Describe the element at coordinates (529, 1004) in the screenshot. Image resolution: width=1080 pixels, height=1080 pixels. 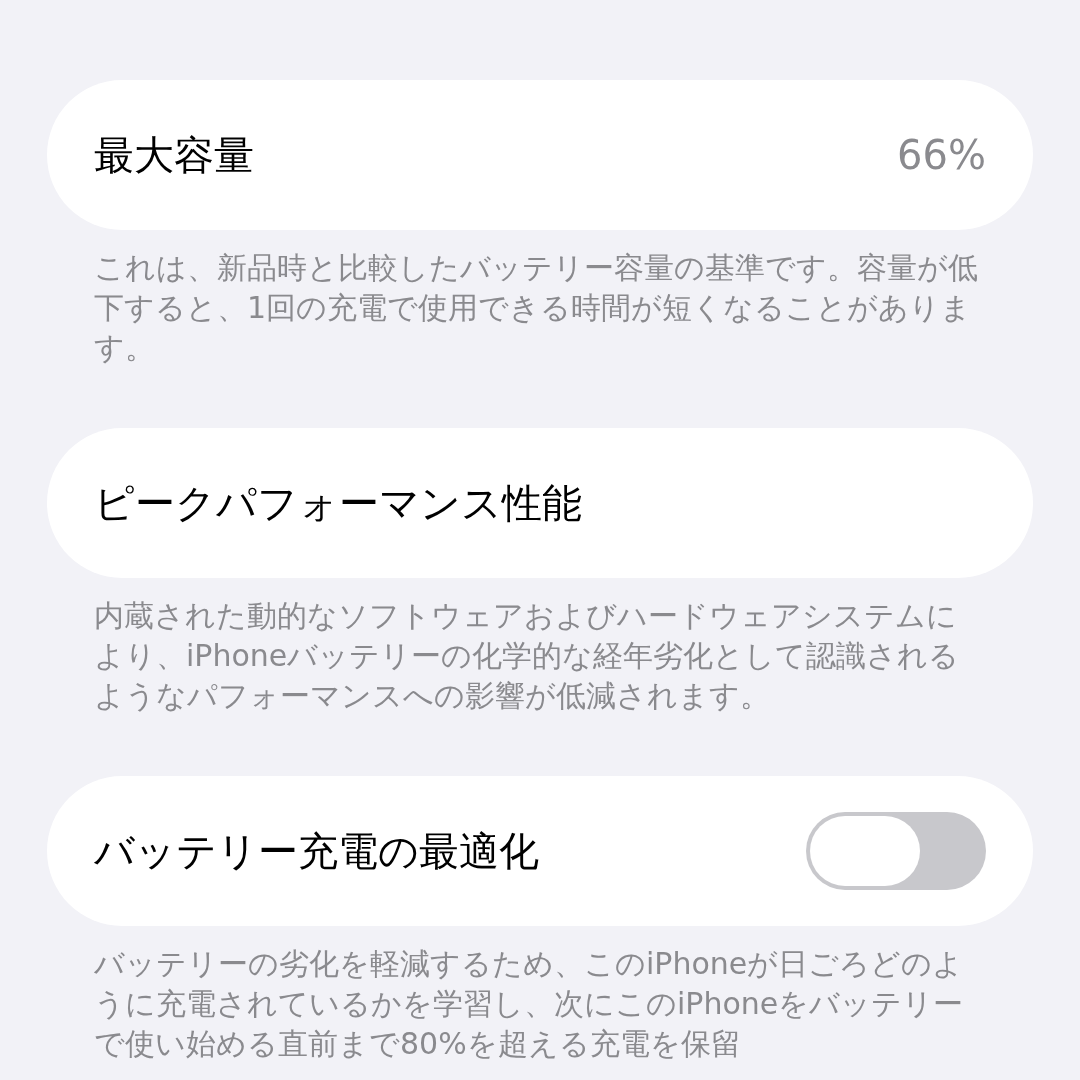
I see `footnote-text: バッテリーの劣化を軽減するため、このiPhoneが日ごろどのように充電されているかを学習し、次にこのiPhoneをバッテリーで使い始める直前まで80%を超える充電を保留` at that location.